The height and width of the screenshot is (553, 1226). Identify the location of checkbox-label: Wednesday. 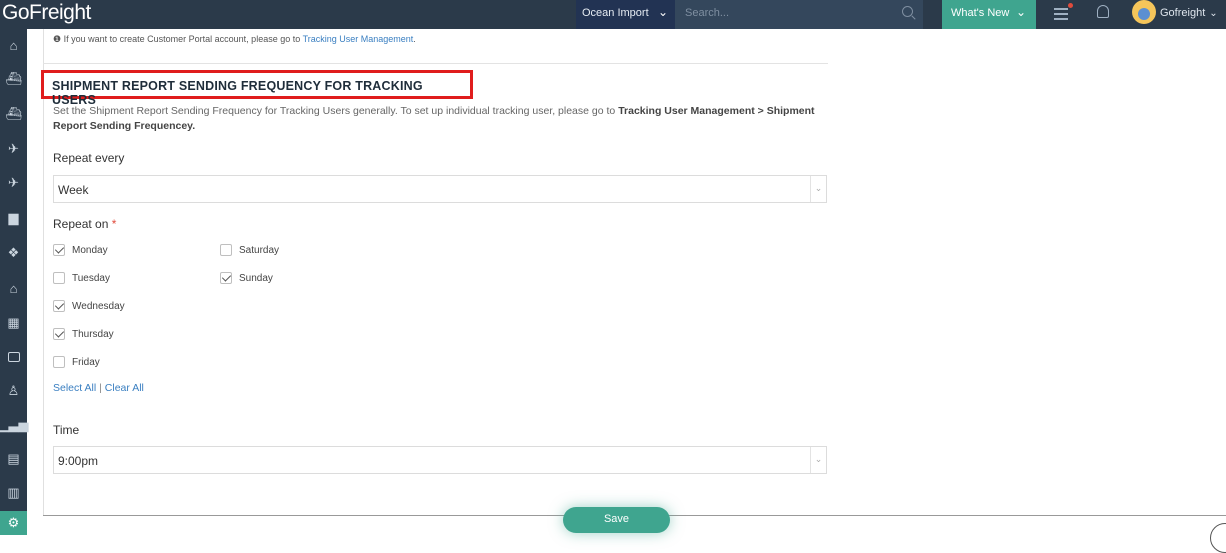
(98, 306).